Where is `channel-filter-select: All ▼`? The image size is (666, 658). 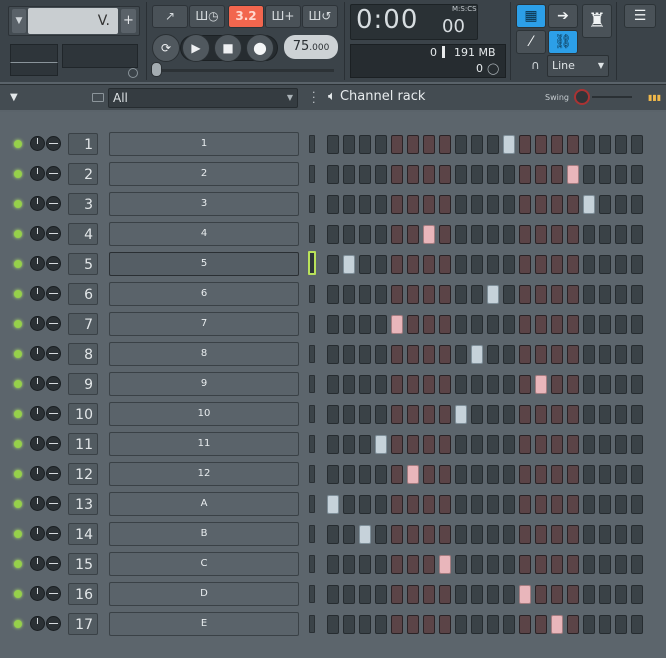
channel-filter-select: All ▼ is located at coordinates (203, 98).